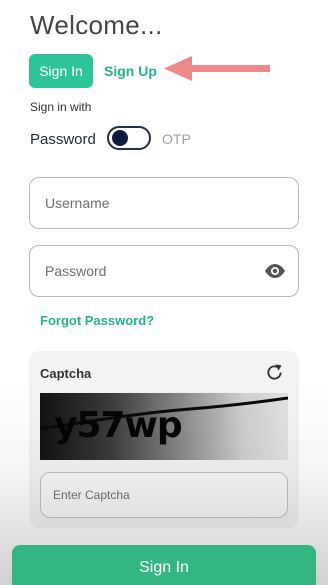 The width and height of the screenshot is (328, 585). Describe the element at coordinates (275, 271) in the screenshot. I see `eye-icon` at that location.